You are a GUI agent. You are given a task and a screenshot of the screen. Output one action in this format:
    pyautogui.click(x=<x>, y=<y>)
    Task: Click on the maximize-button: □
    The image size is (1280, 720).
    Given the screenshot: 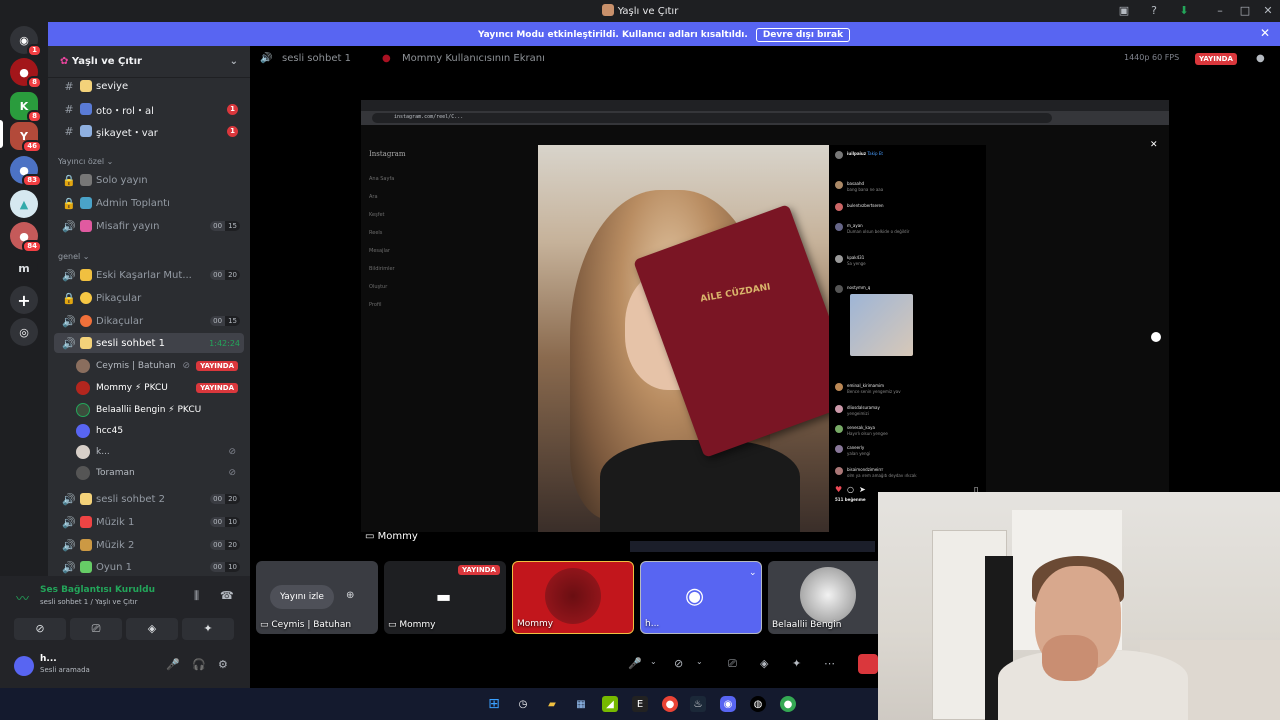 What is the action you would take?
    pyautogui.click(x=1245, y=11)
    